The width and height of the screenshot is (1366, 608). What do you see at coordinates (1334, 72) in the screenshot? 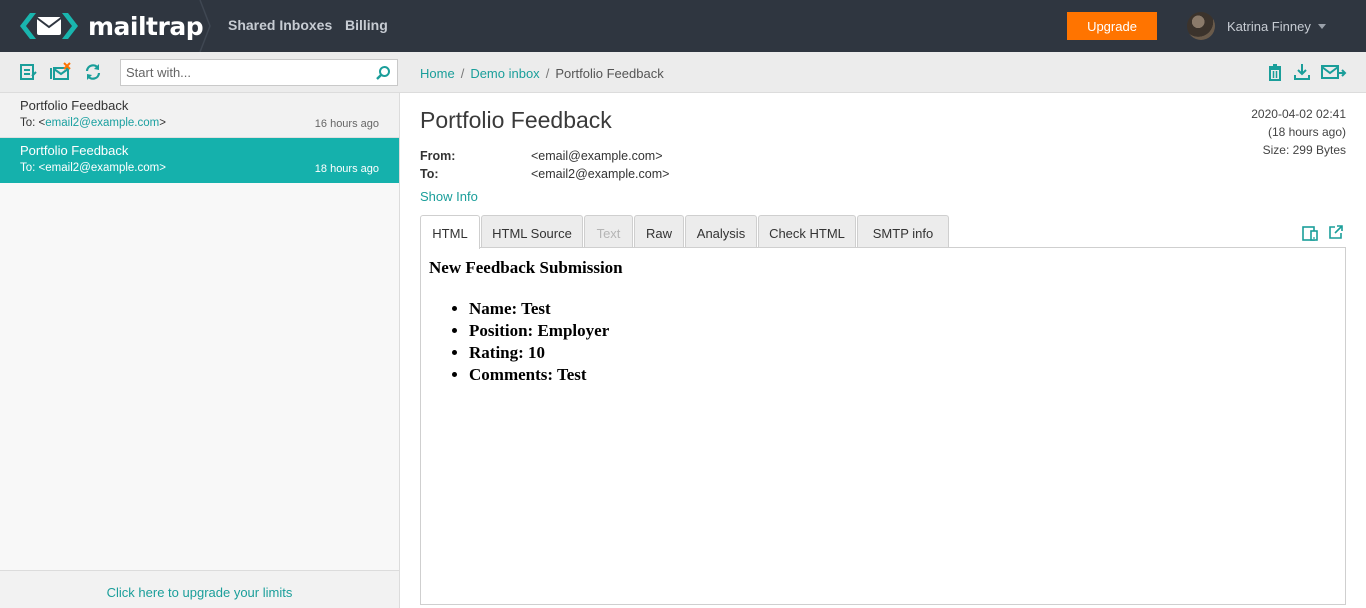
I see `forward-email-icon` at bounding box center [1334, 72].